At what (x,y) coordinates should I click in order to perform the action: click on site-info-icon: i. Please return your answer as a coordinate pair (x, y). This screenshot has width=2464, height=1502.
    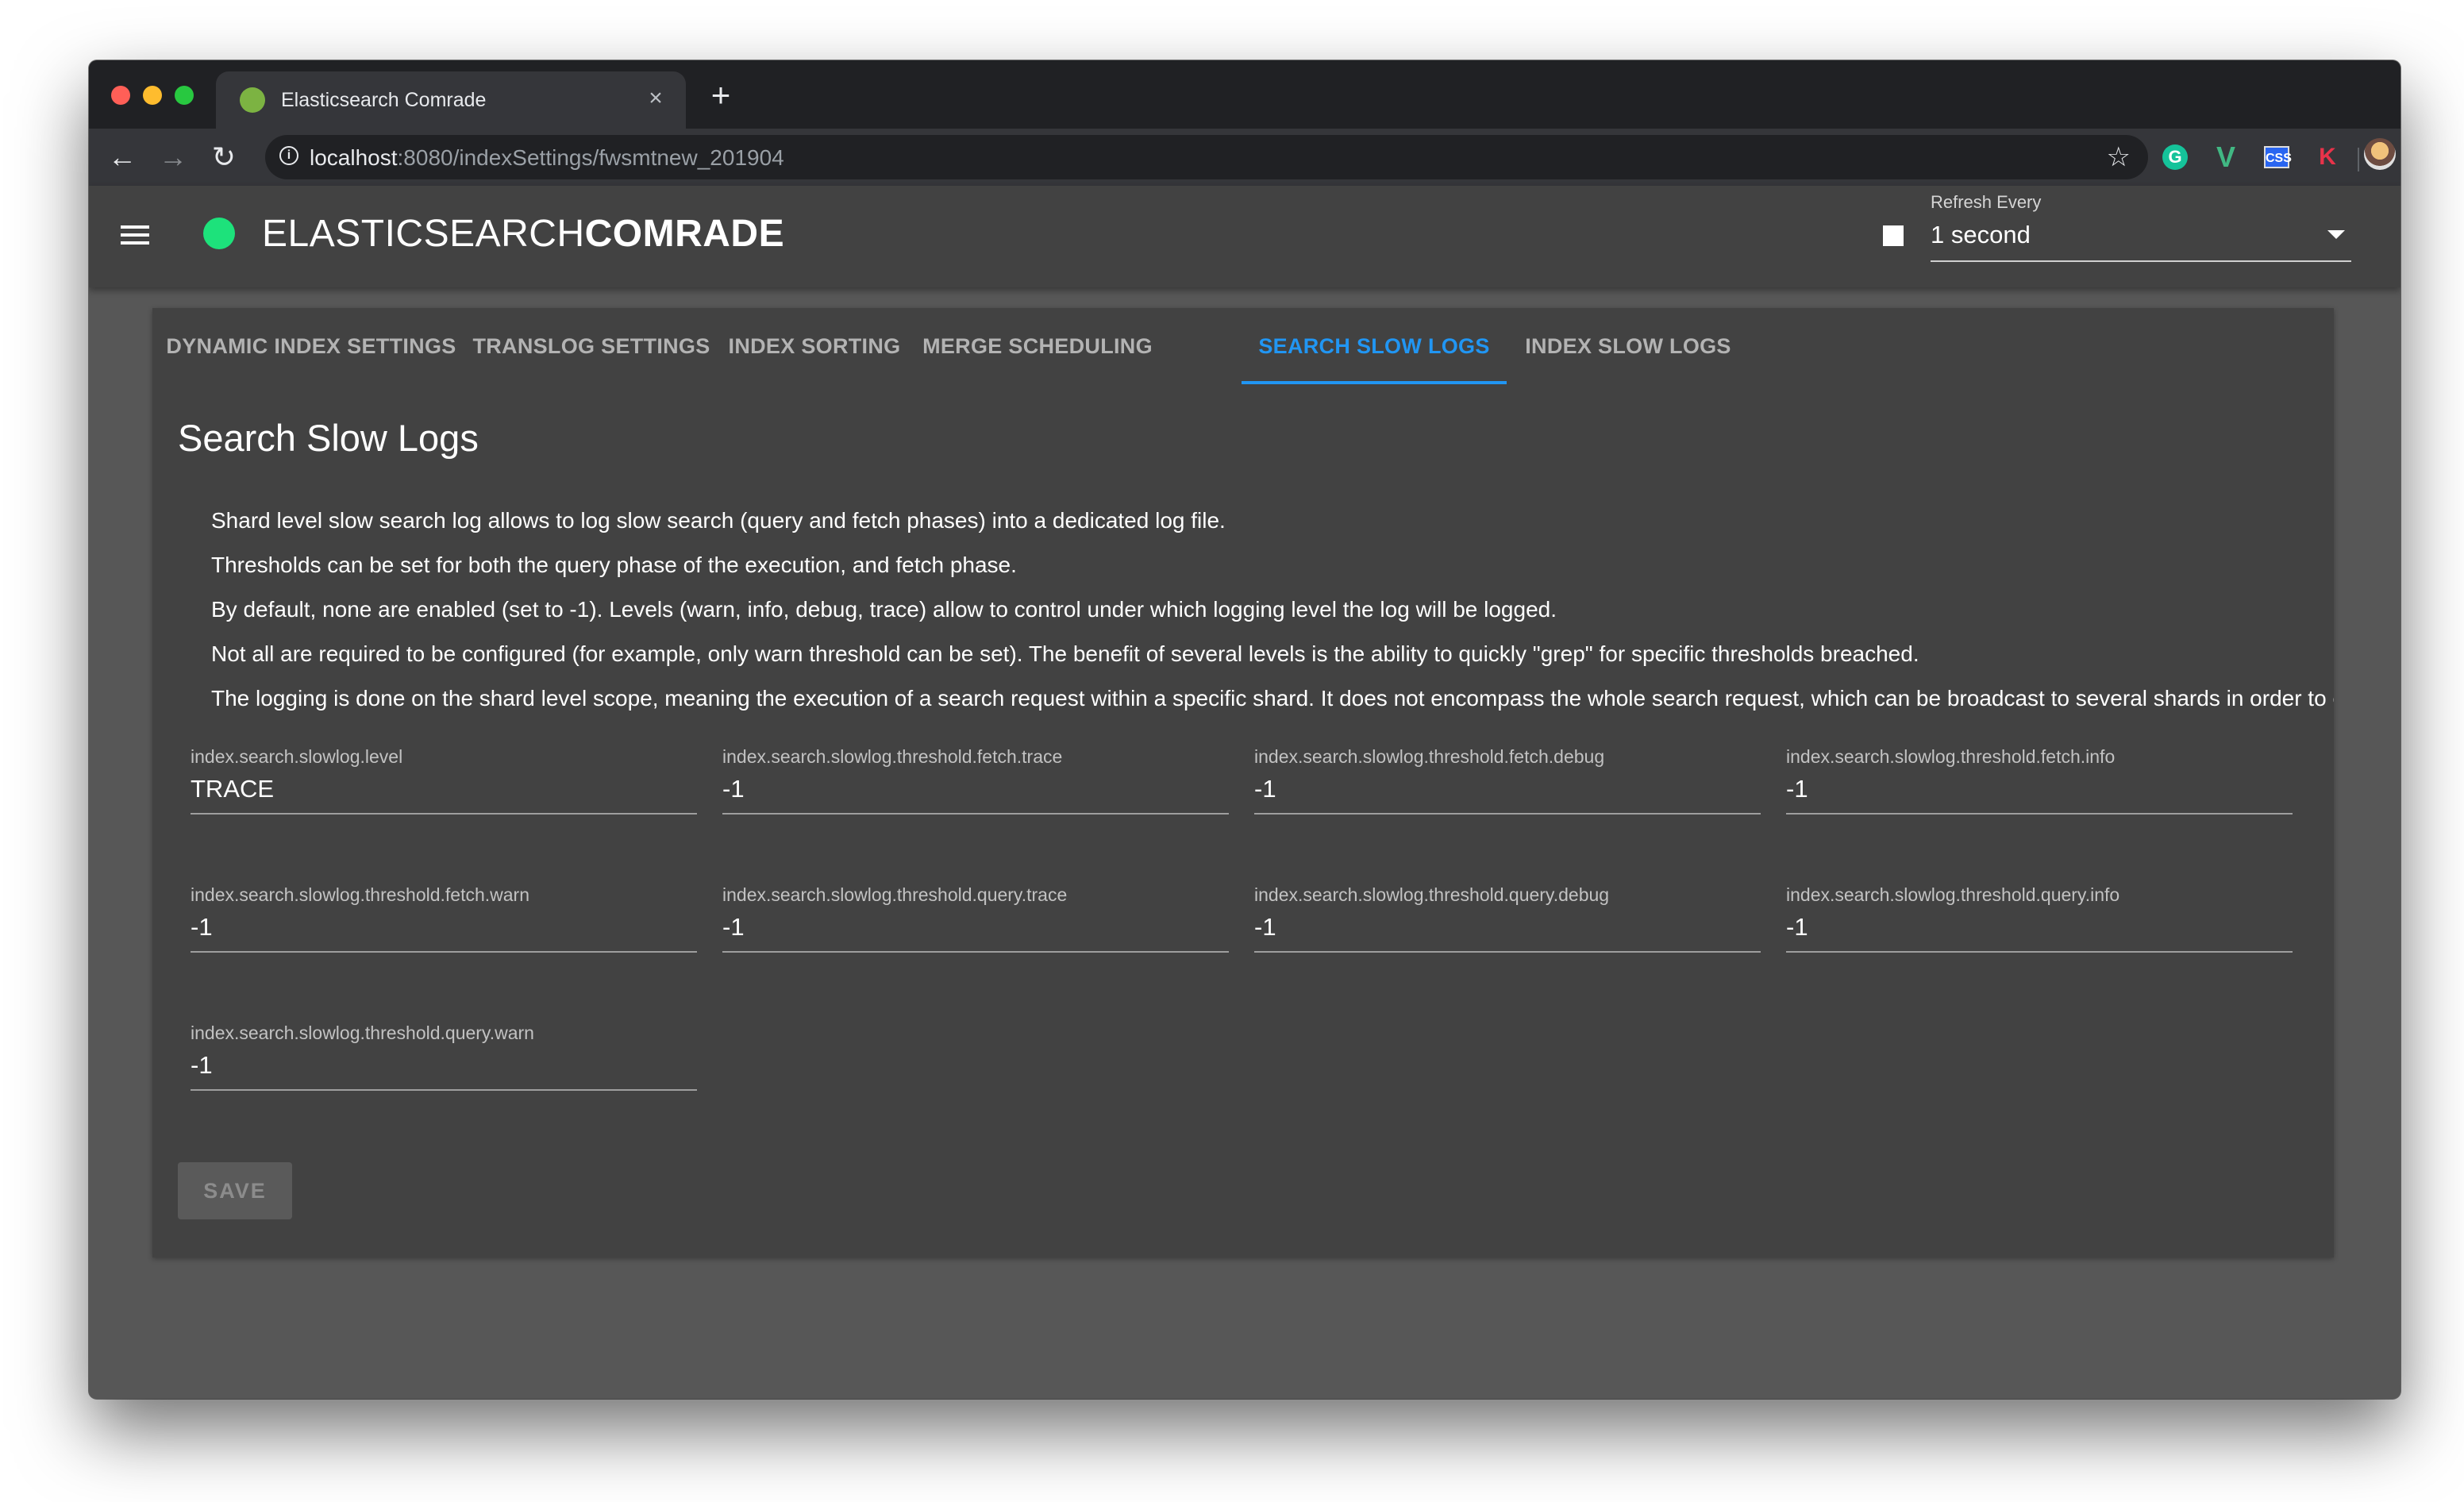
    Looking at the image, I should click on (288, 155).